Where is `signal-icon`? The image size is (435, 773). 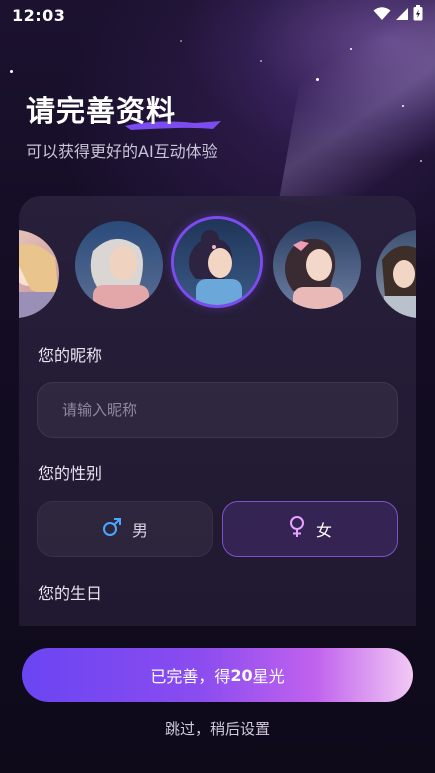
signal-icon is located at coordinates (402, 15).